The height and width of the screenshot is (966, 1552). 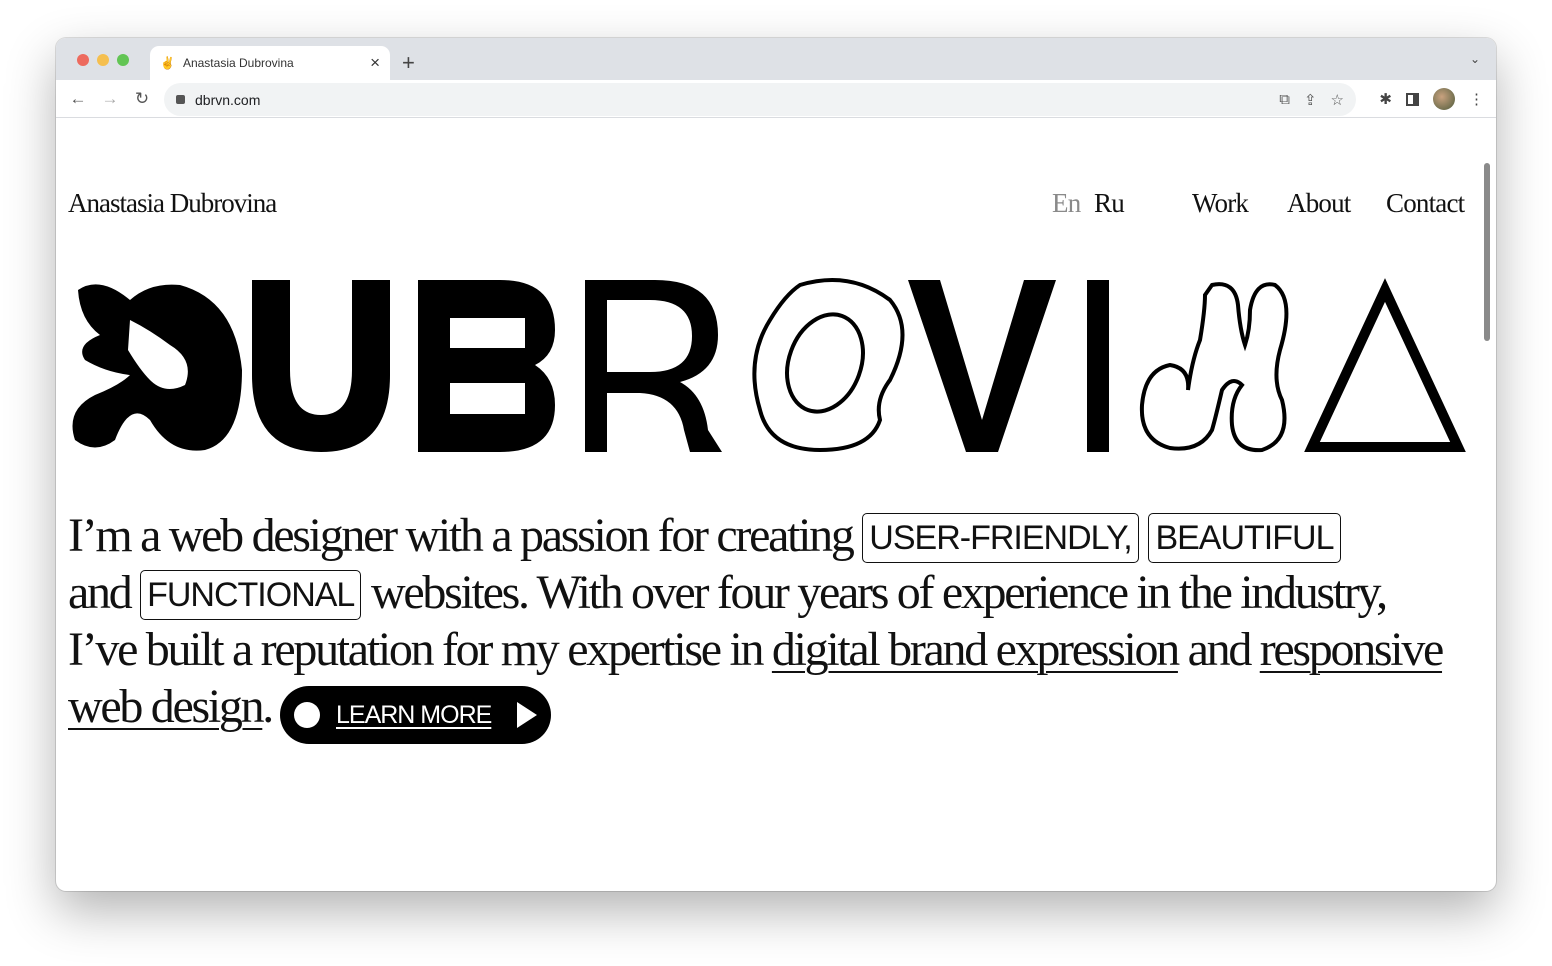 What do you see at coordinates (167, 63) in the screenshot?
I see `peace-hand-favicon-icon: ✌` at bounding box center [167, 63].